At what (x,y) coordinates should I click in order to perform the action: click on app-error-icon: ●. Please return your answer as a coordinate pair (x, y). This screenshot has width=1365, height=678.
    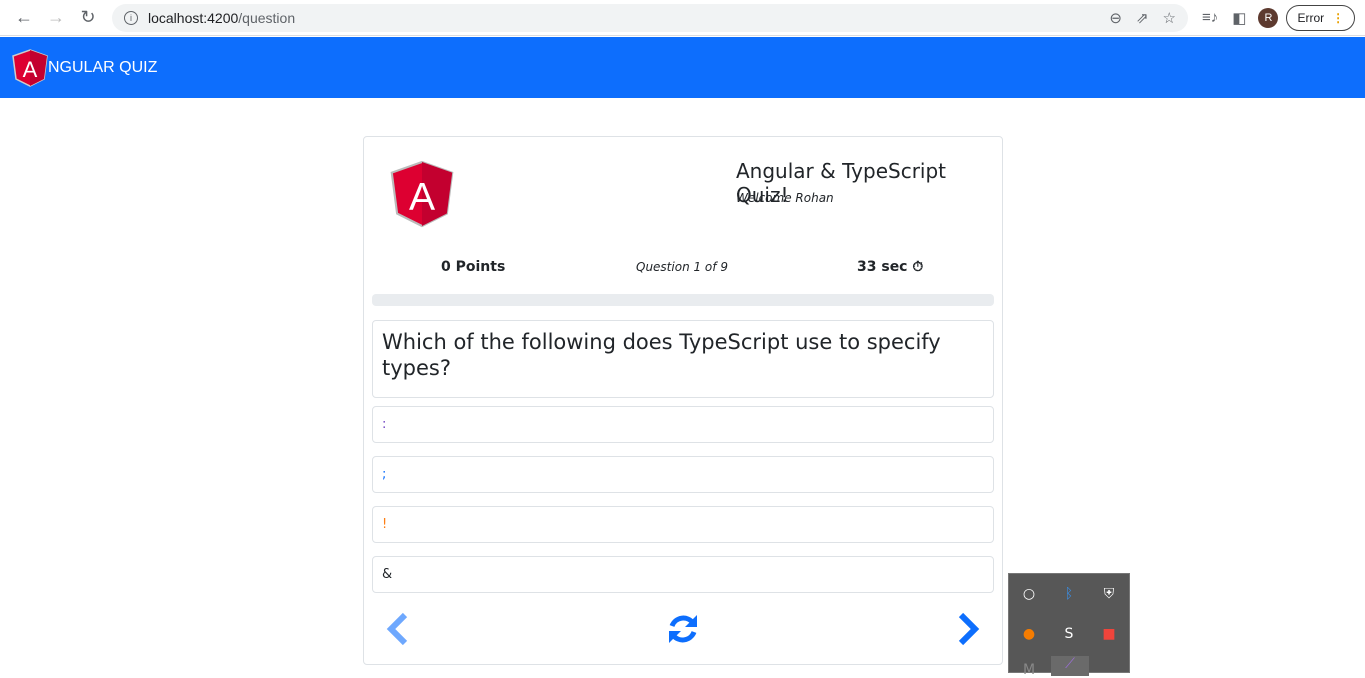
    Looking at the image, I should click on (1029, 634).